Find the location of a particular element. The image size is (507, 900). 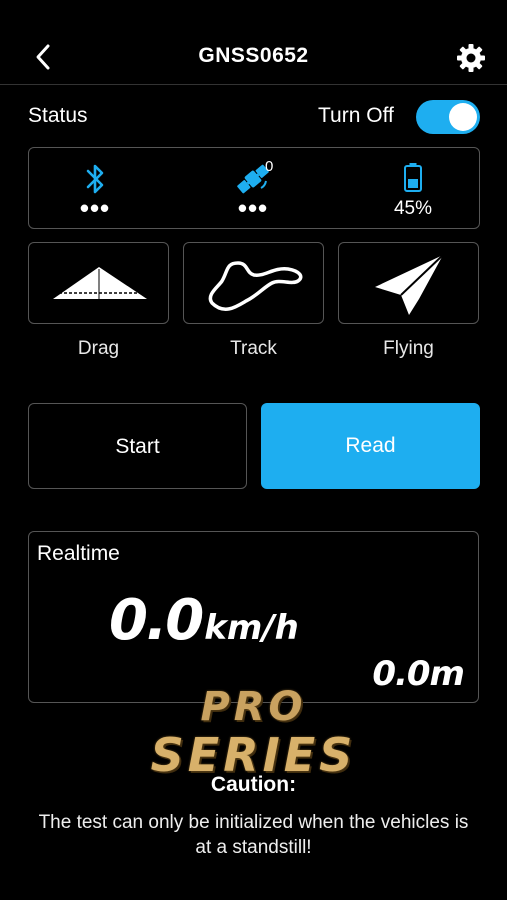

realtime-label: Realtime is located at coordinates (78, 553).